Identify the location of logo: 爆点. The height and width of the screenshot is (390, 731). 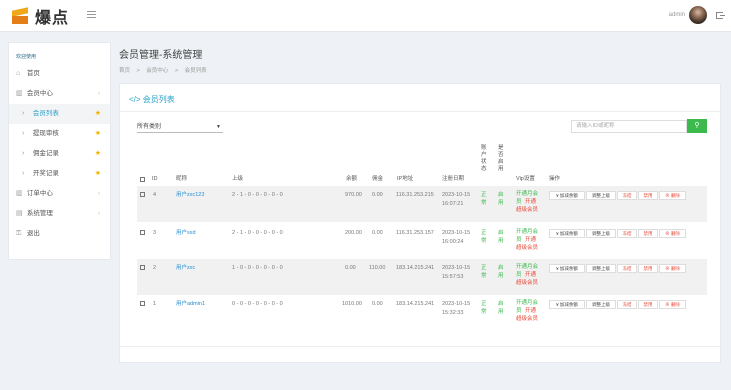
(39, 16).